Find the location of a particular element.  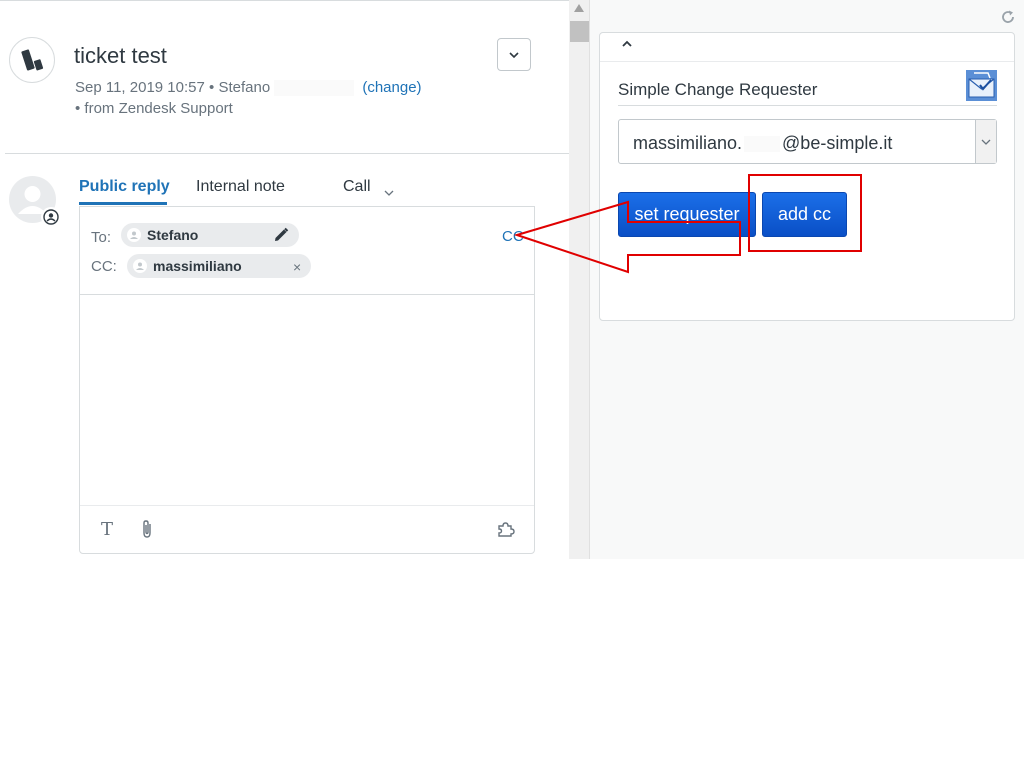

select-dropdown-button is located at coordinates (985, 141).